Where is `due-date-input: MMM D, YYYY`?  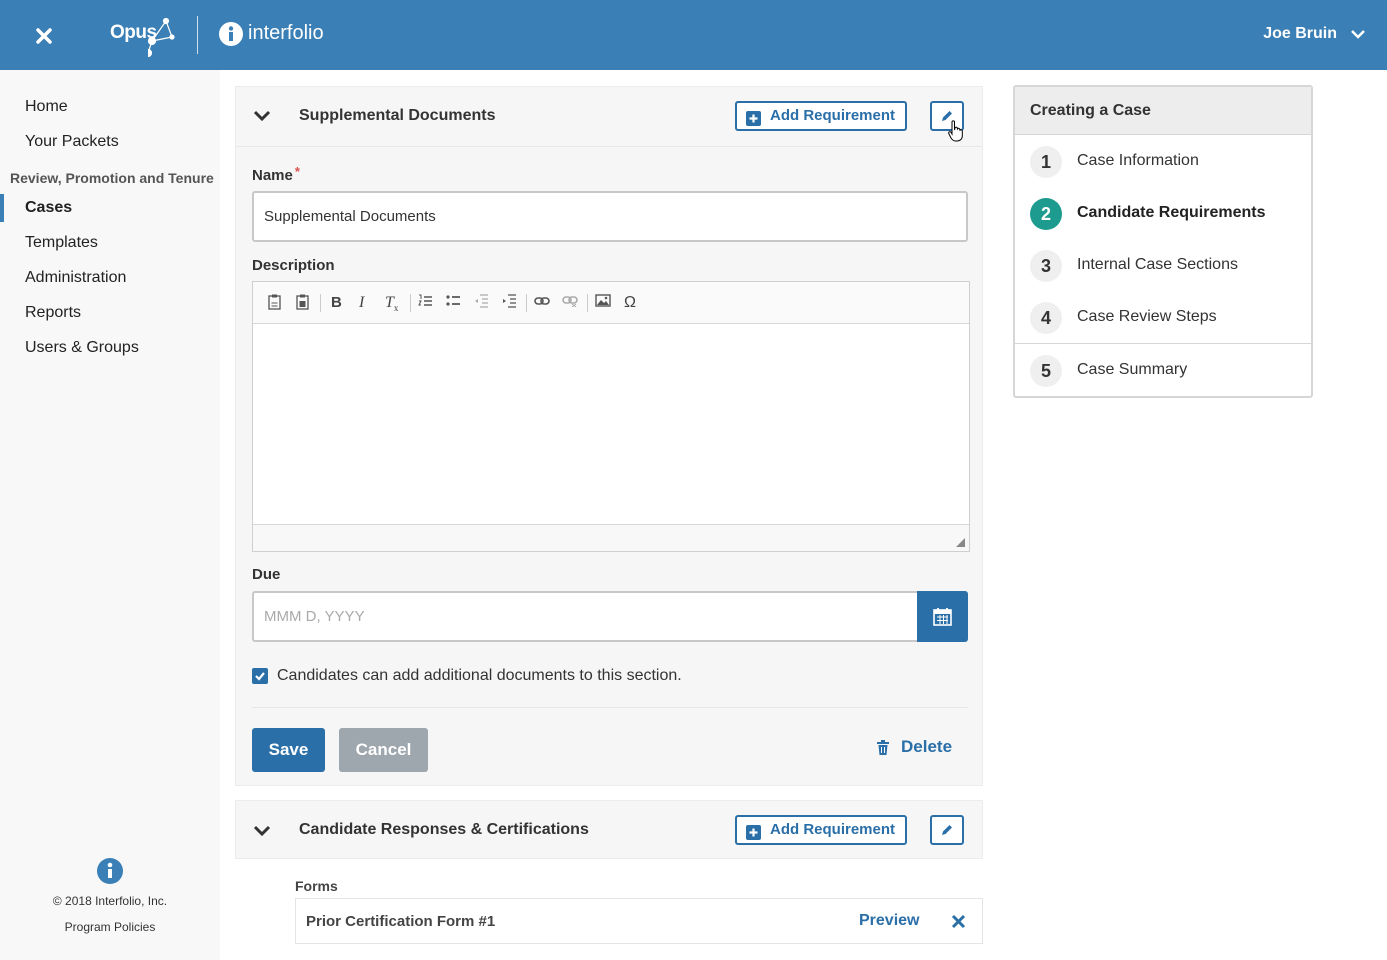 due-date-input: MMM D, YYYY is located at coordinates (585, 616).